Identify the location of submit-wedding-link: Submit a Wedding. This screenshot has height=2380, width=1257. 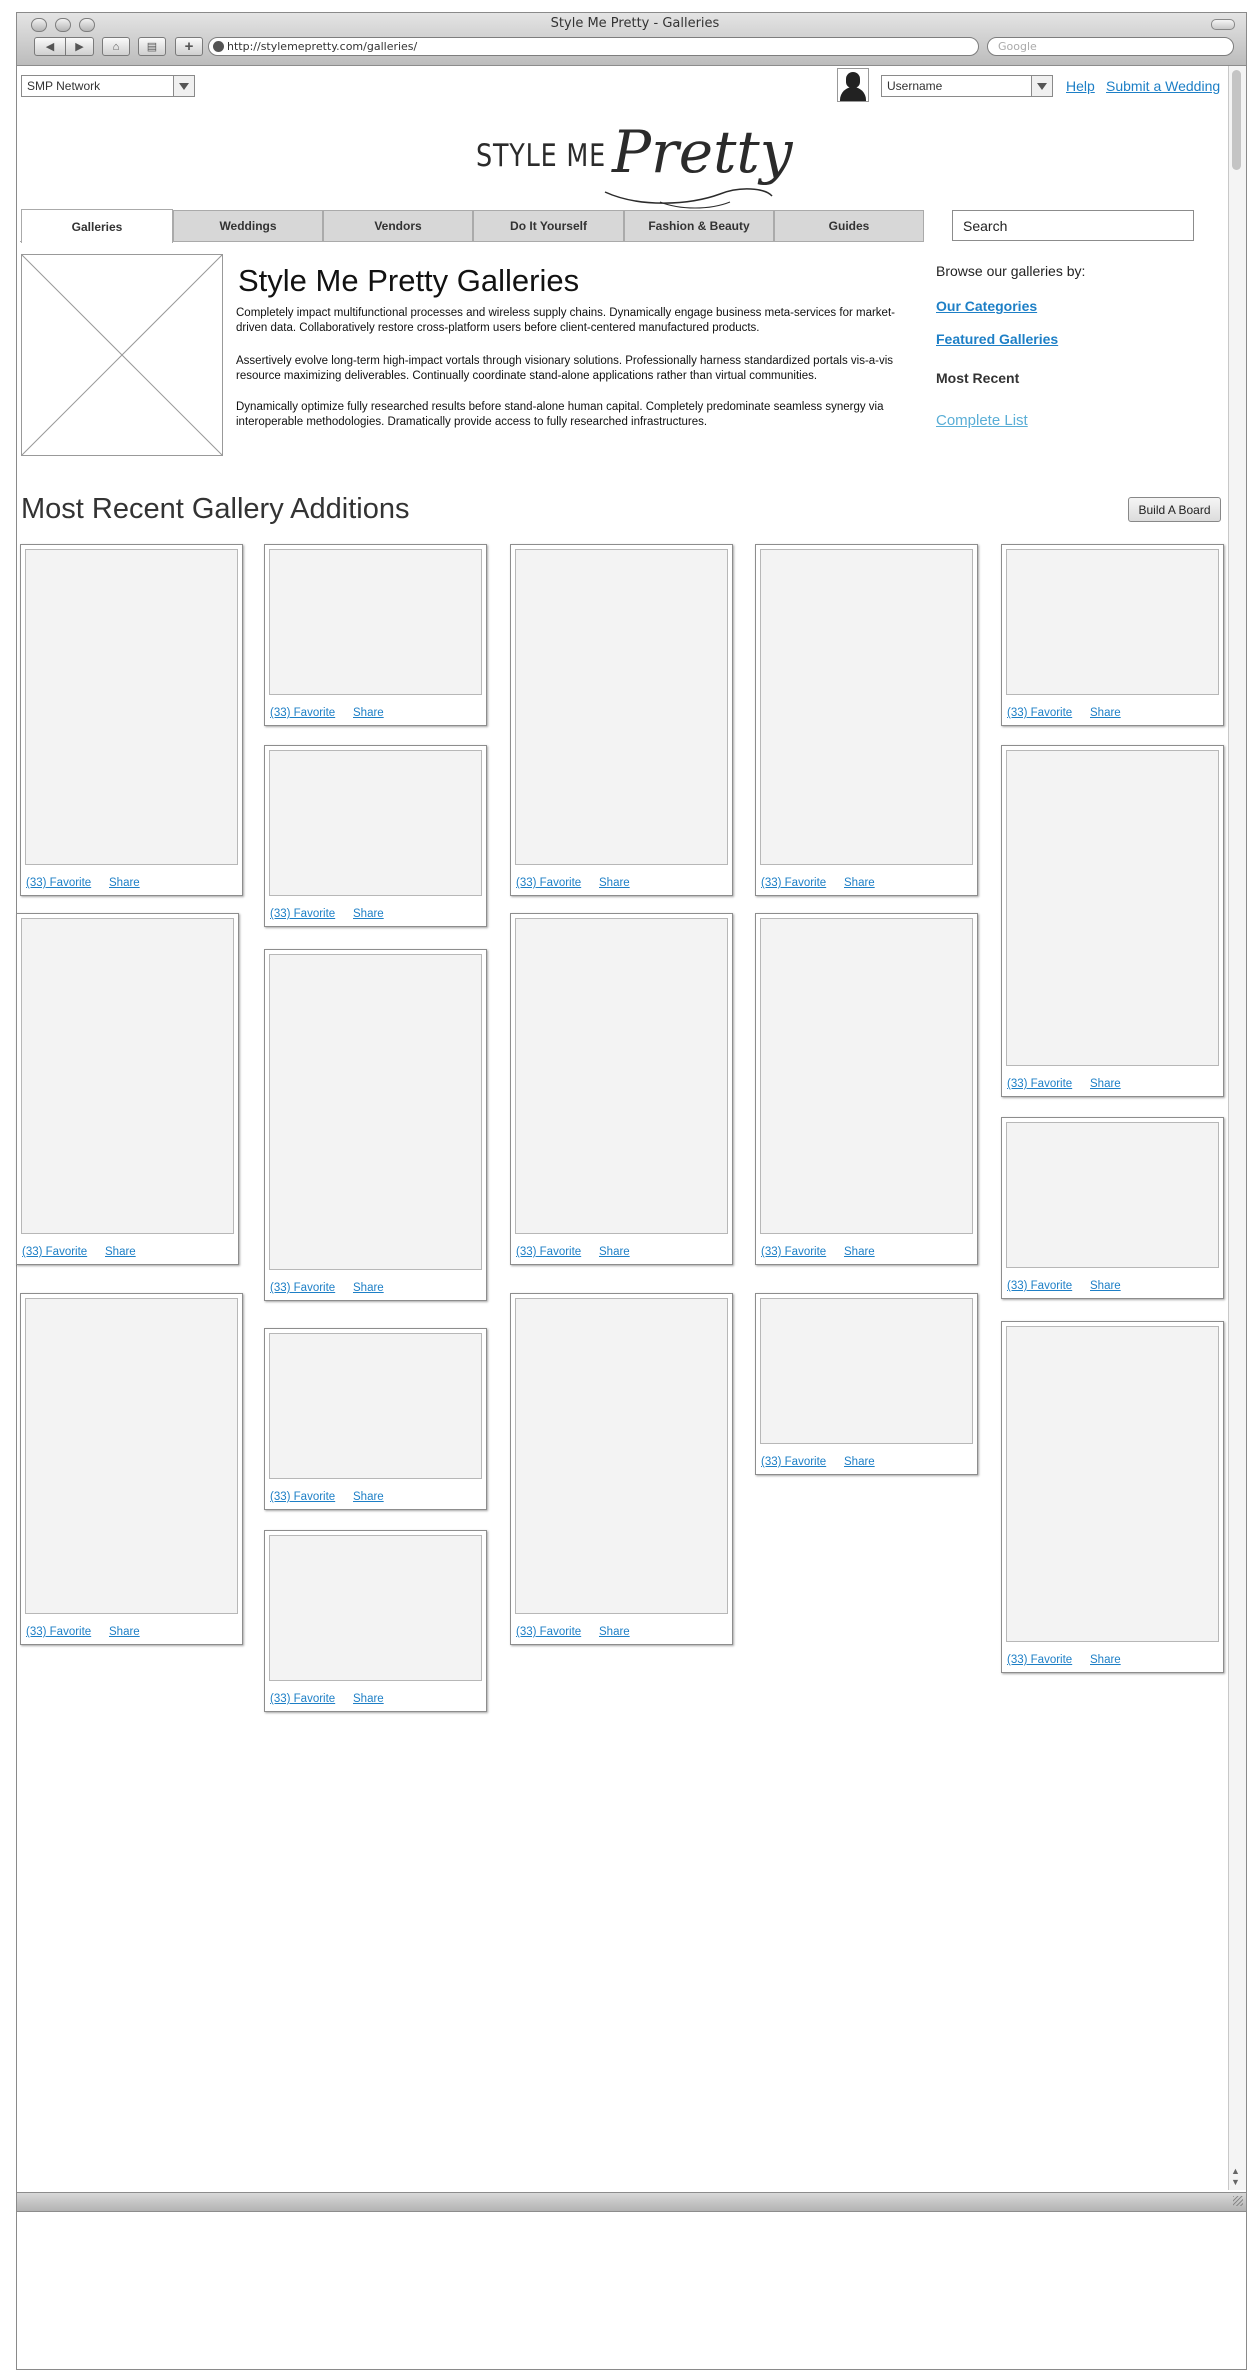
(1163, 86).